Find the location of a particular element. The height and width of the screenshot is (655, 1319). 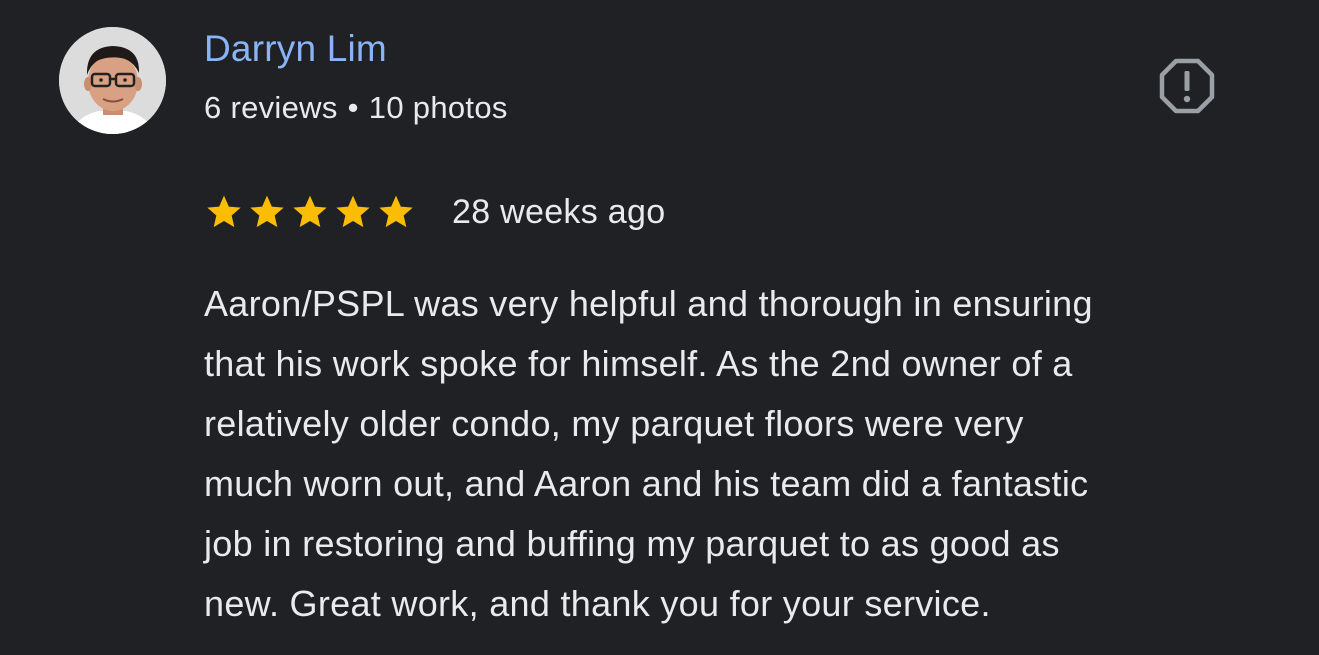

report-flag-icon is located at coordinates (1187, 86).